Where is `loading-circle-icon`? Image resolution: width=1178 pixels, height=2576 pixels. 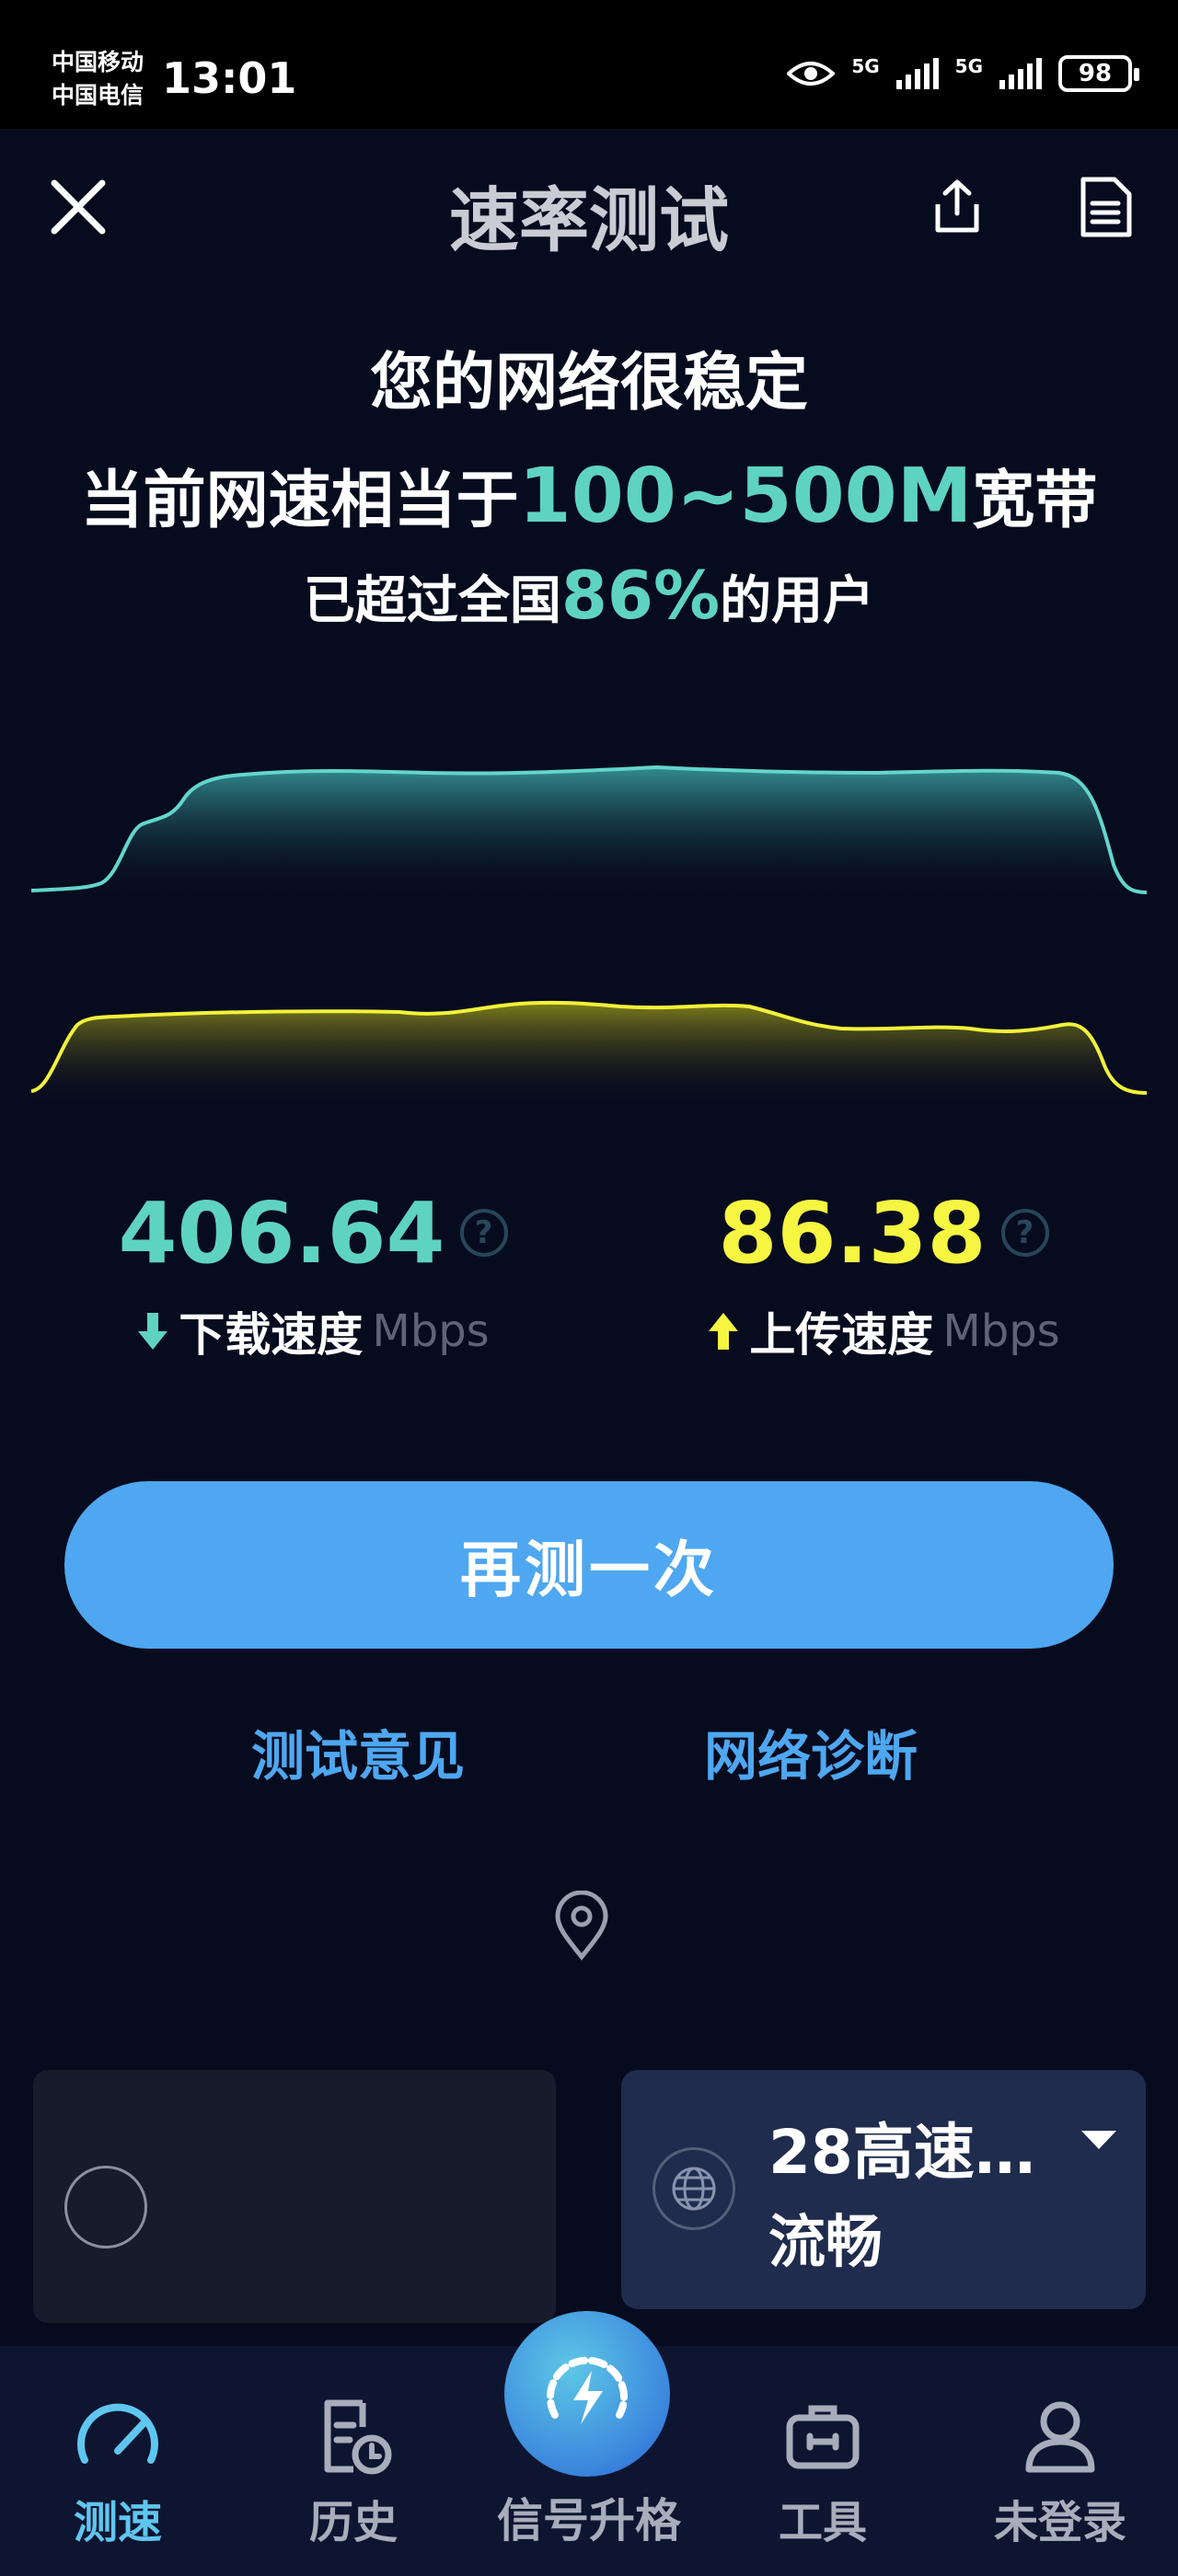 loading-circle-icon is located at coordinates (105, 2207).